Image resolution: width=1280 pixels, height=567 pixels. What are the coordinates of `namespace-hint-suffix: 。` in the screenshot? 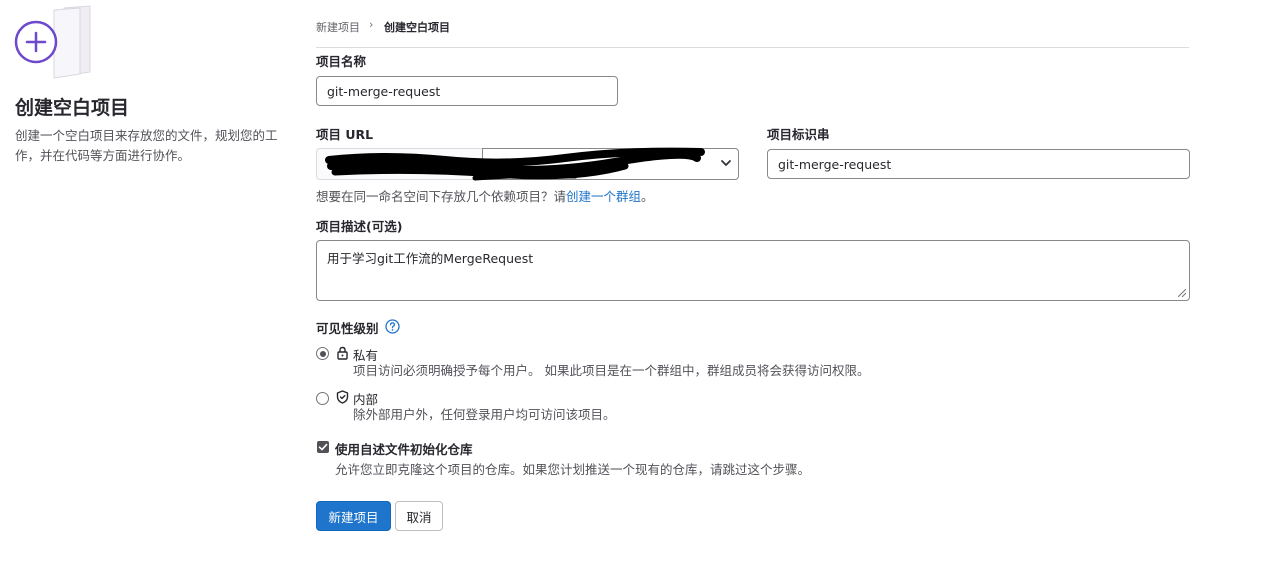 It's located at (647, 196).